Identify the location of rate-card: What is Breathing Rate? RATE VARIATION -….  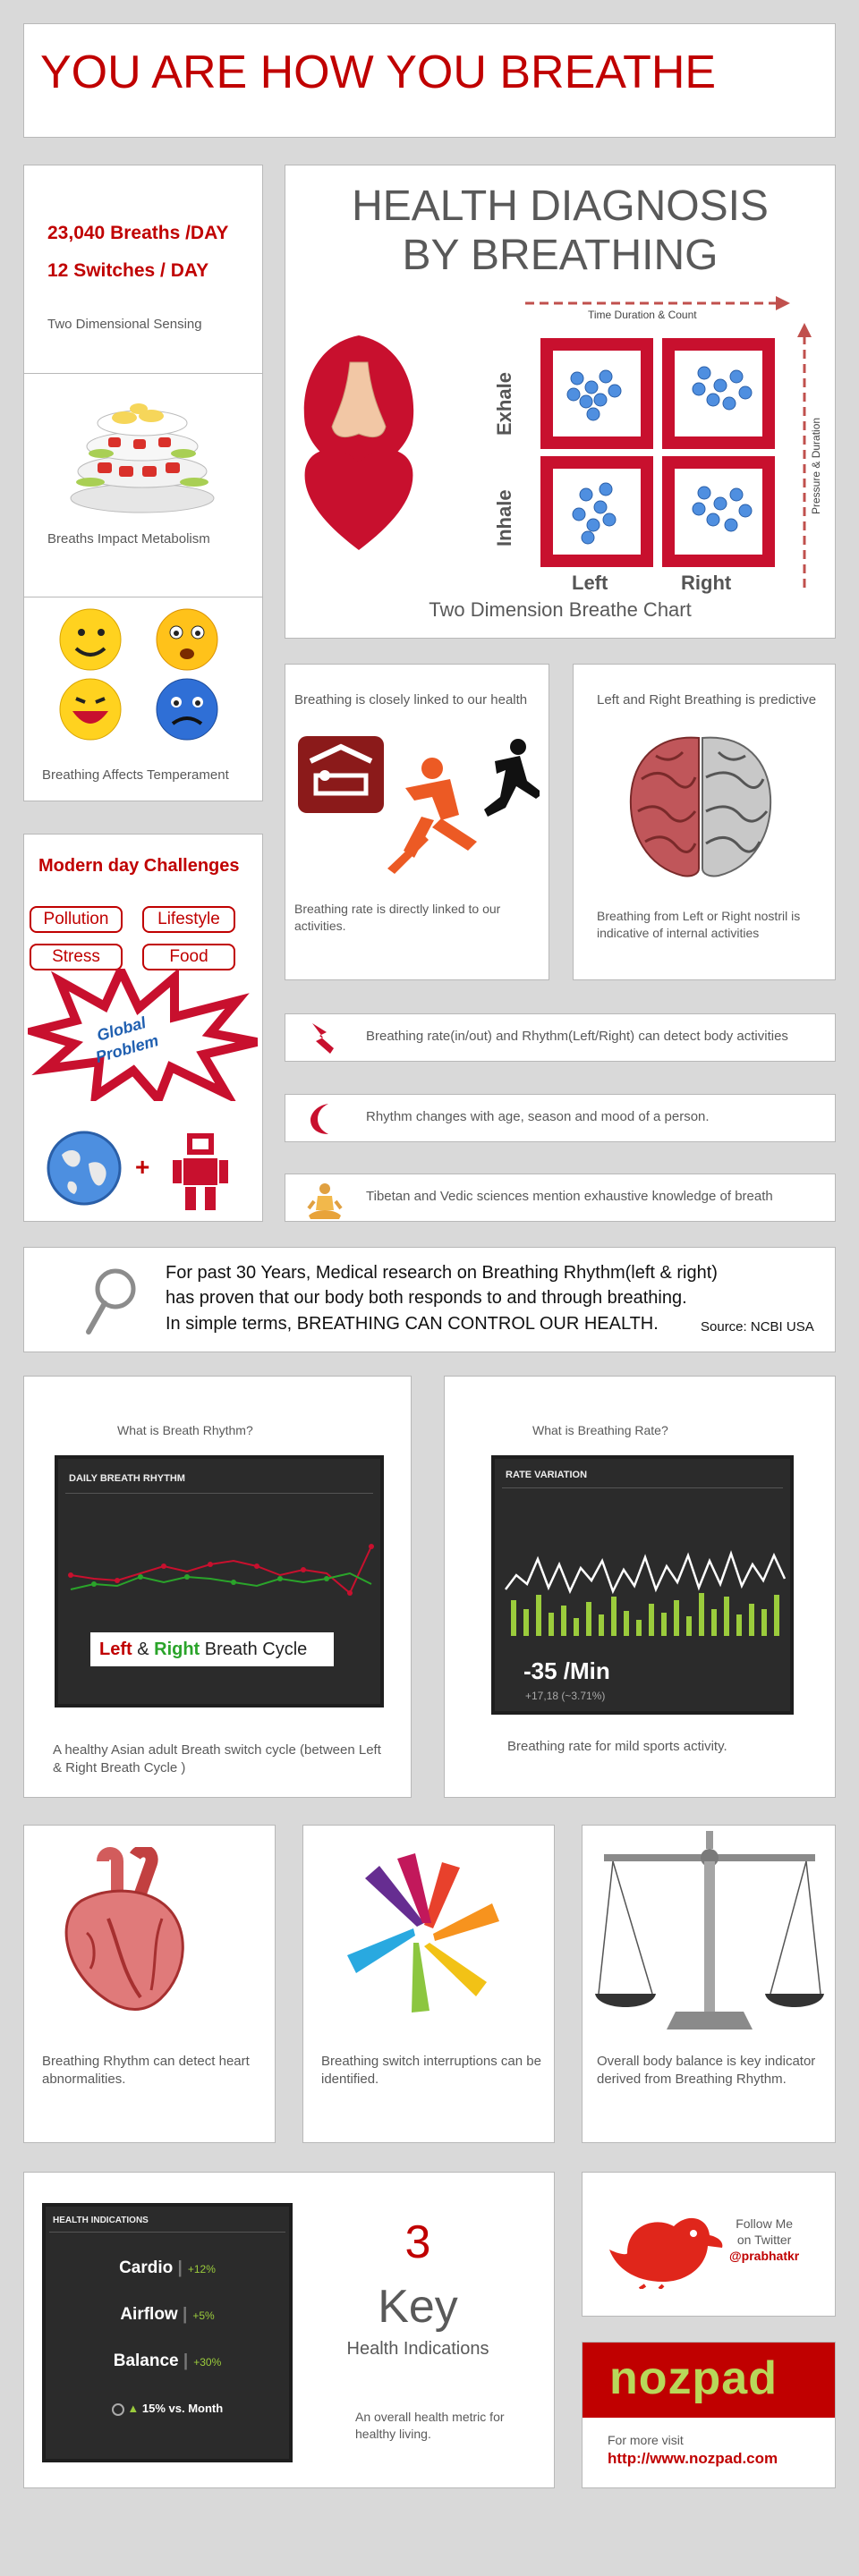
(640, 1587).